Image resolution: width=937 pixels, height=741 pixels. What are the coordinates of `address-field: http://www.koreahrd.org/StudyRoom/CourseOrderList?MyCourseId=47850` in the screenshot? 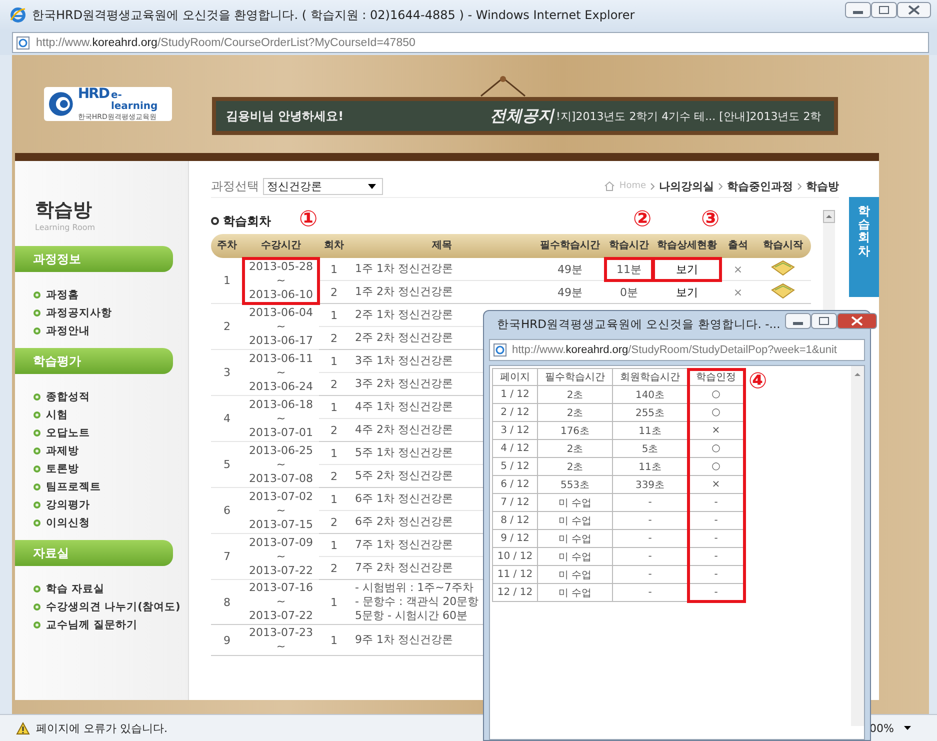 It's located at (470, 42).